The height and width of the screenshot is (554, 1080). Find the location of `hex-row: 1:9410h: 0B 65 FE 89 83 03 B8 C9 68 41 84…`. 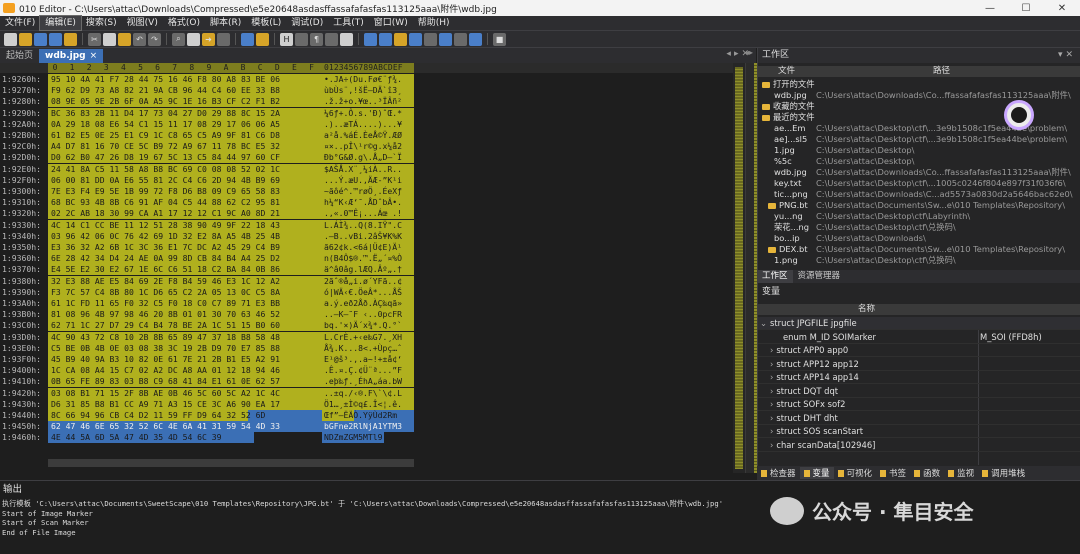

hex-row: 1:9410h: 0B 65 FE 89 83 03 B8 C9 68 41 84… is located at coordinates (207, 382).